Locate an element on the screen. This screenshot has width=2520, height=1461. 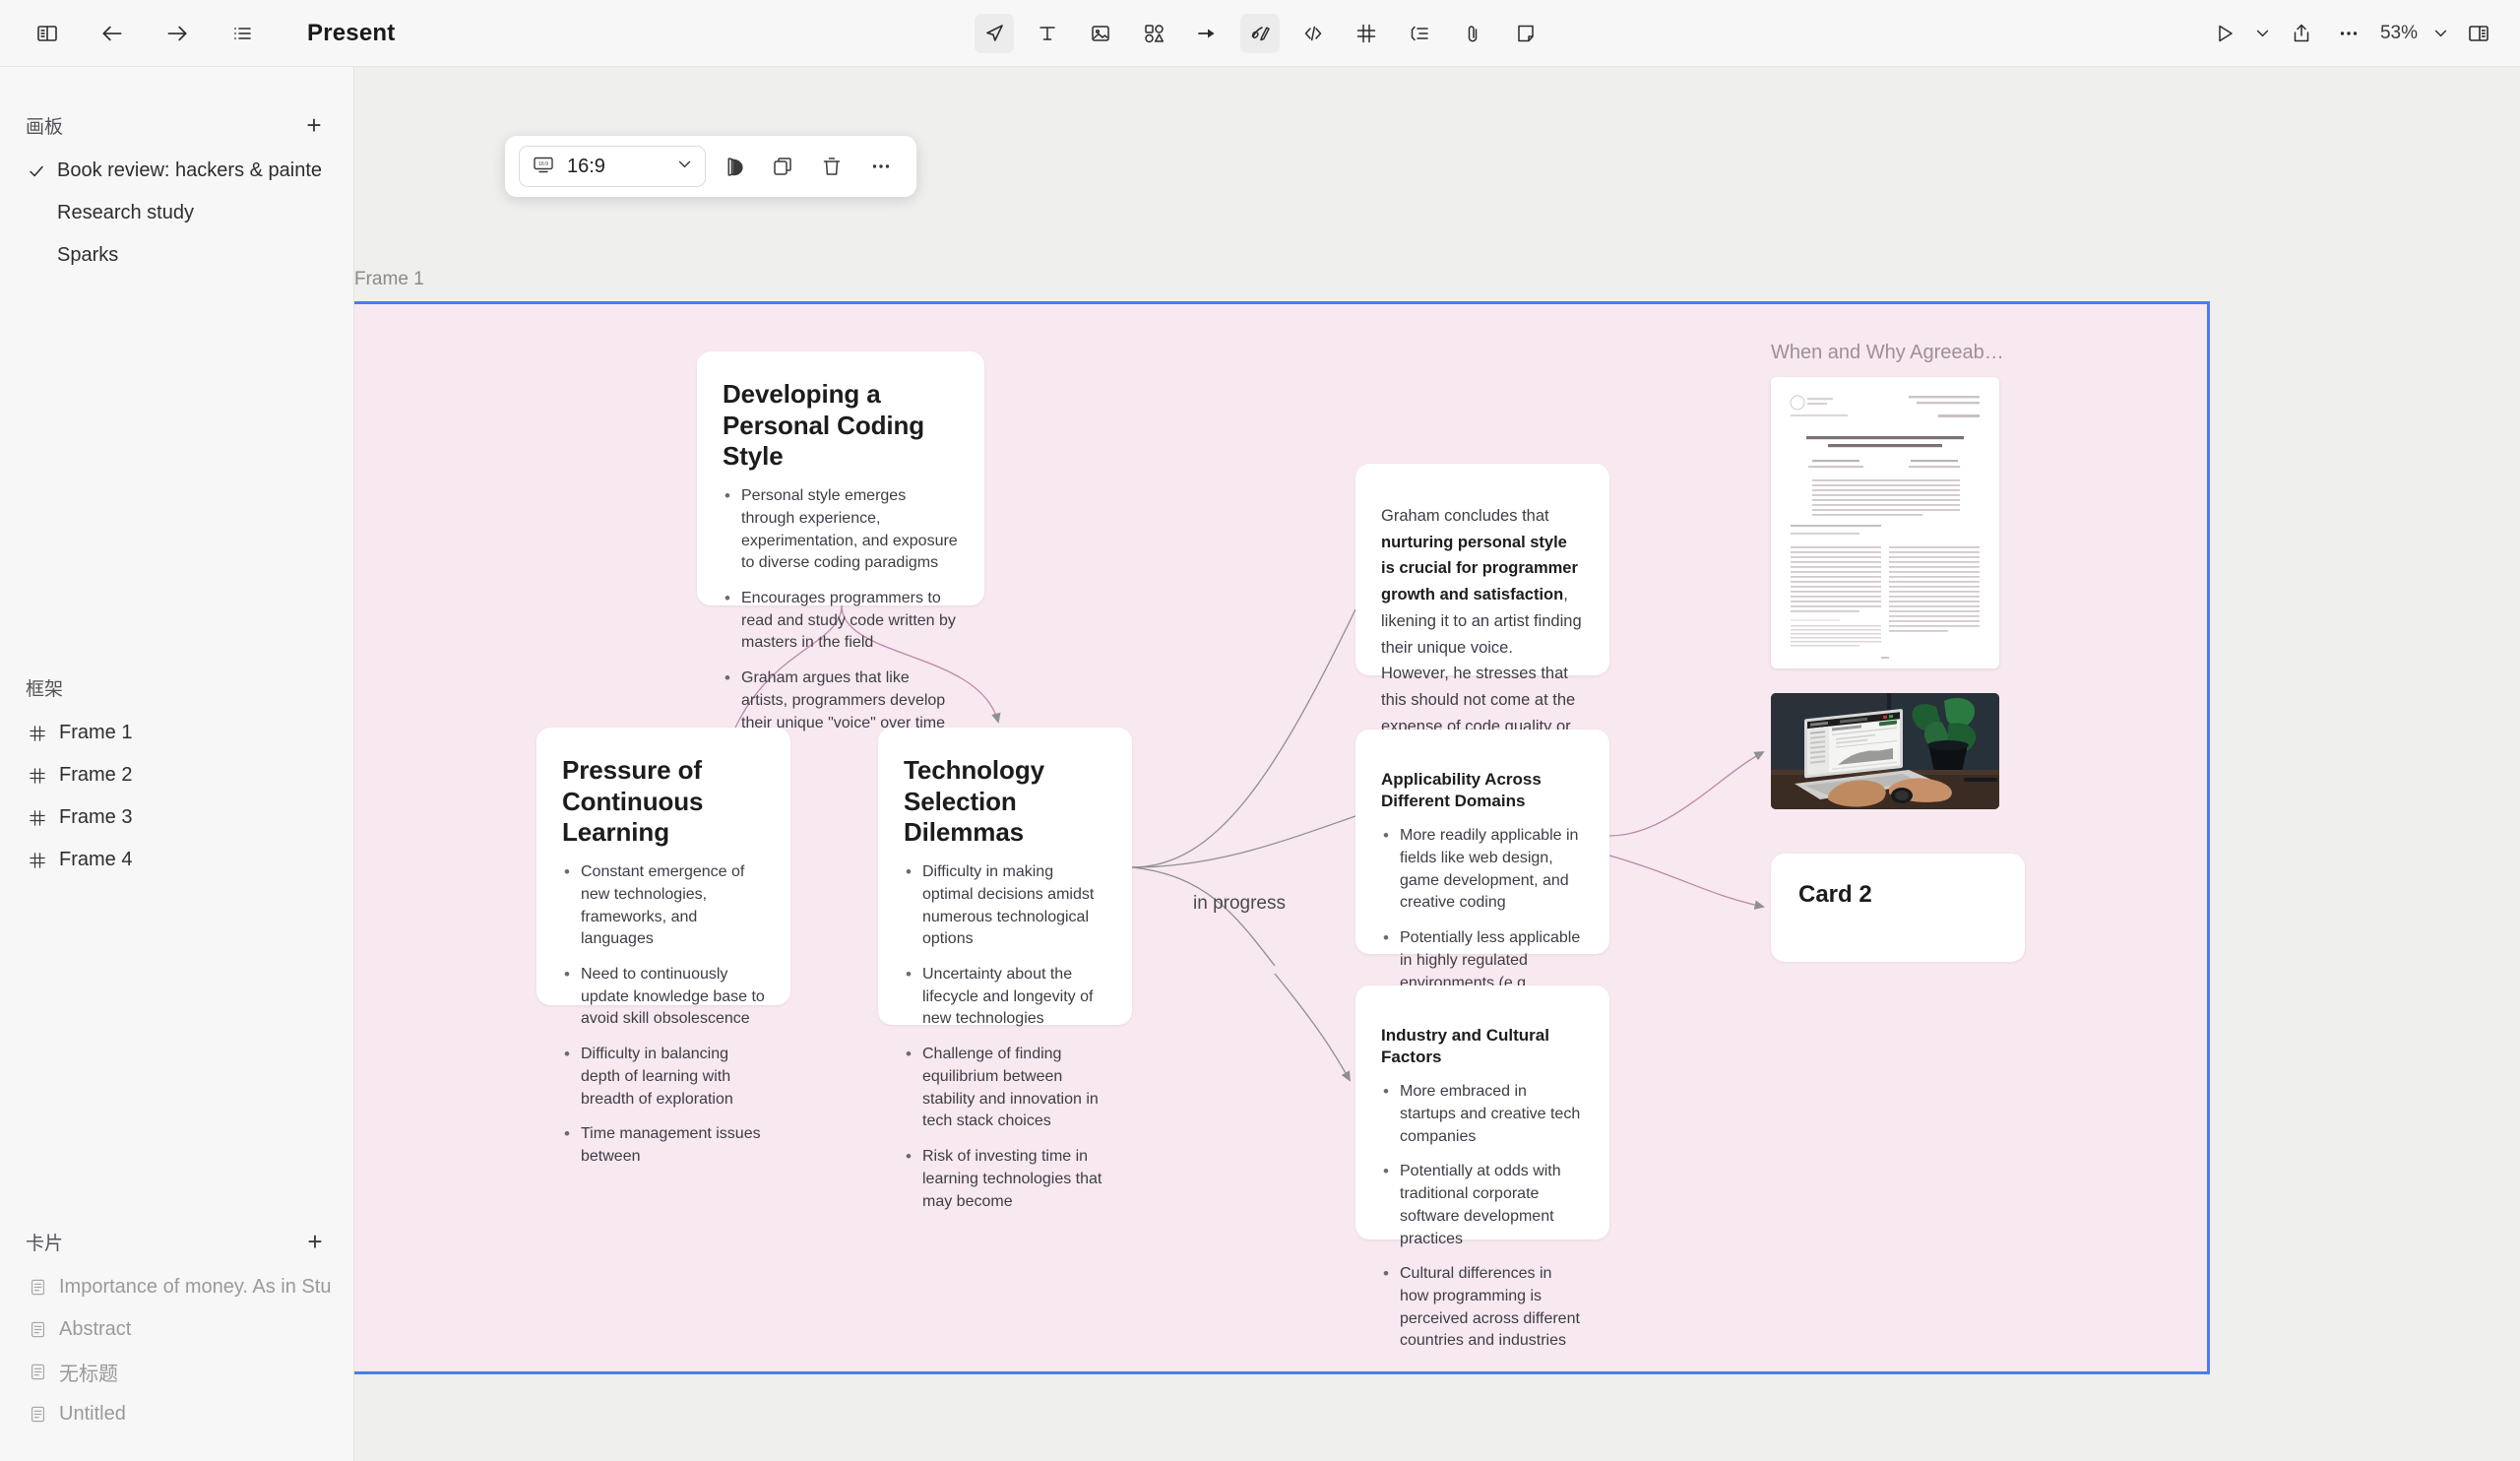
sidebar-board-research-study: Research study is located at coordinates (176, 213).